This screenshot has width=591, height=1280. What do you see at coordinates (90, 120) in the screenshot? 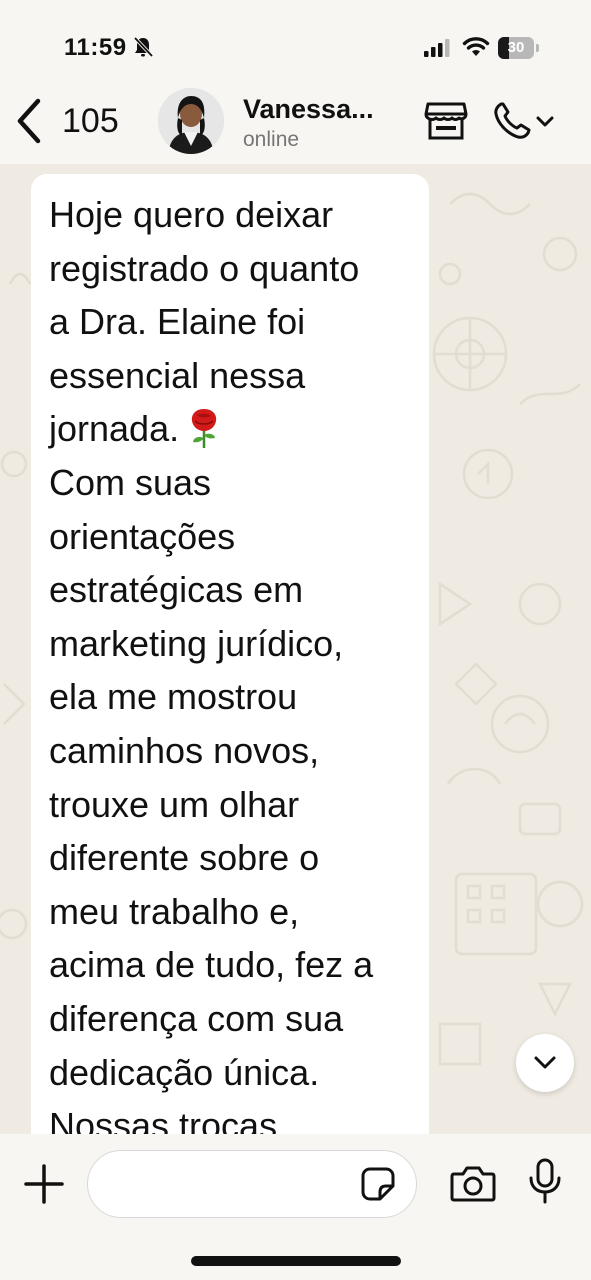
I see `unread-count: 105` at bounding box center [90, 120].